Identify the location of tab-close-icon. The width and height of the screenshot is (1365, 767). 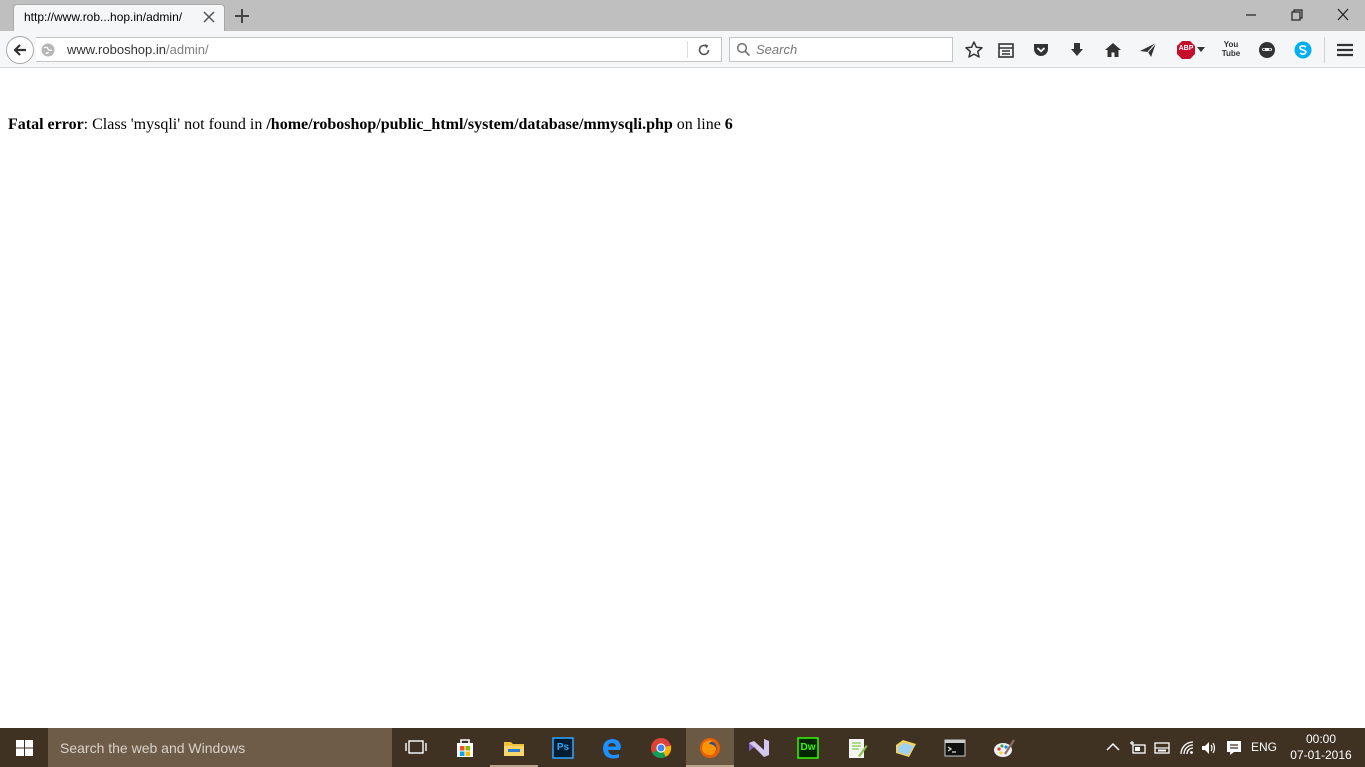
(209, 17).